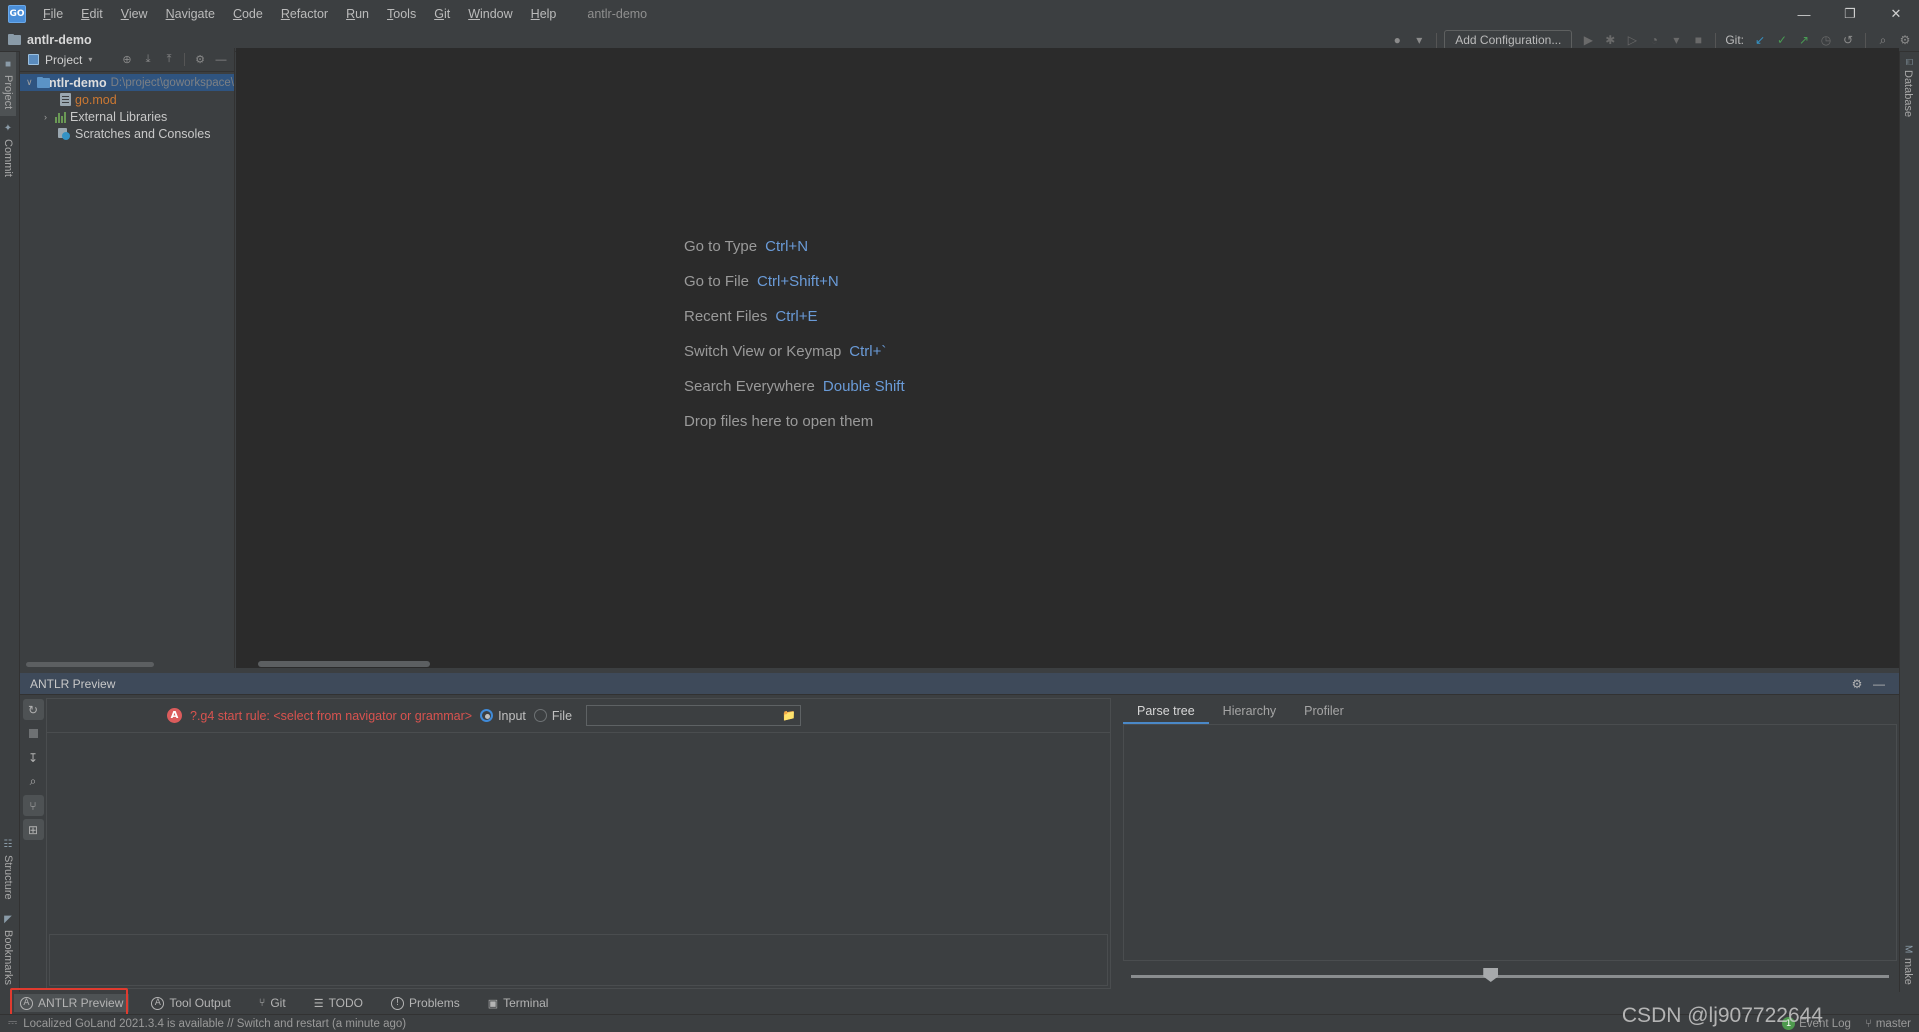 The image size is (1919, 1032). Describe the element at coordinates (33, 733) in the screenshot. I see `stop-icon` at that location.